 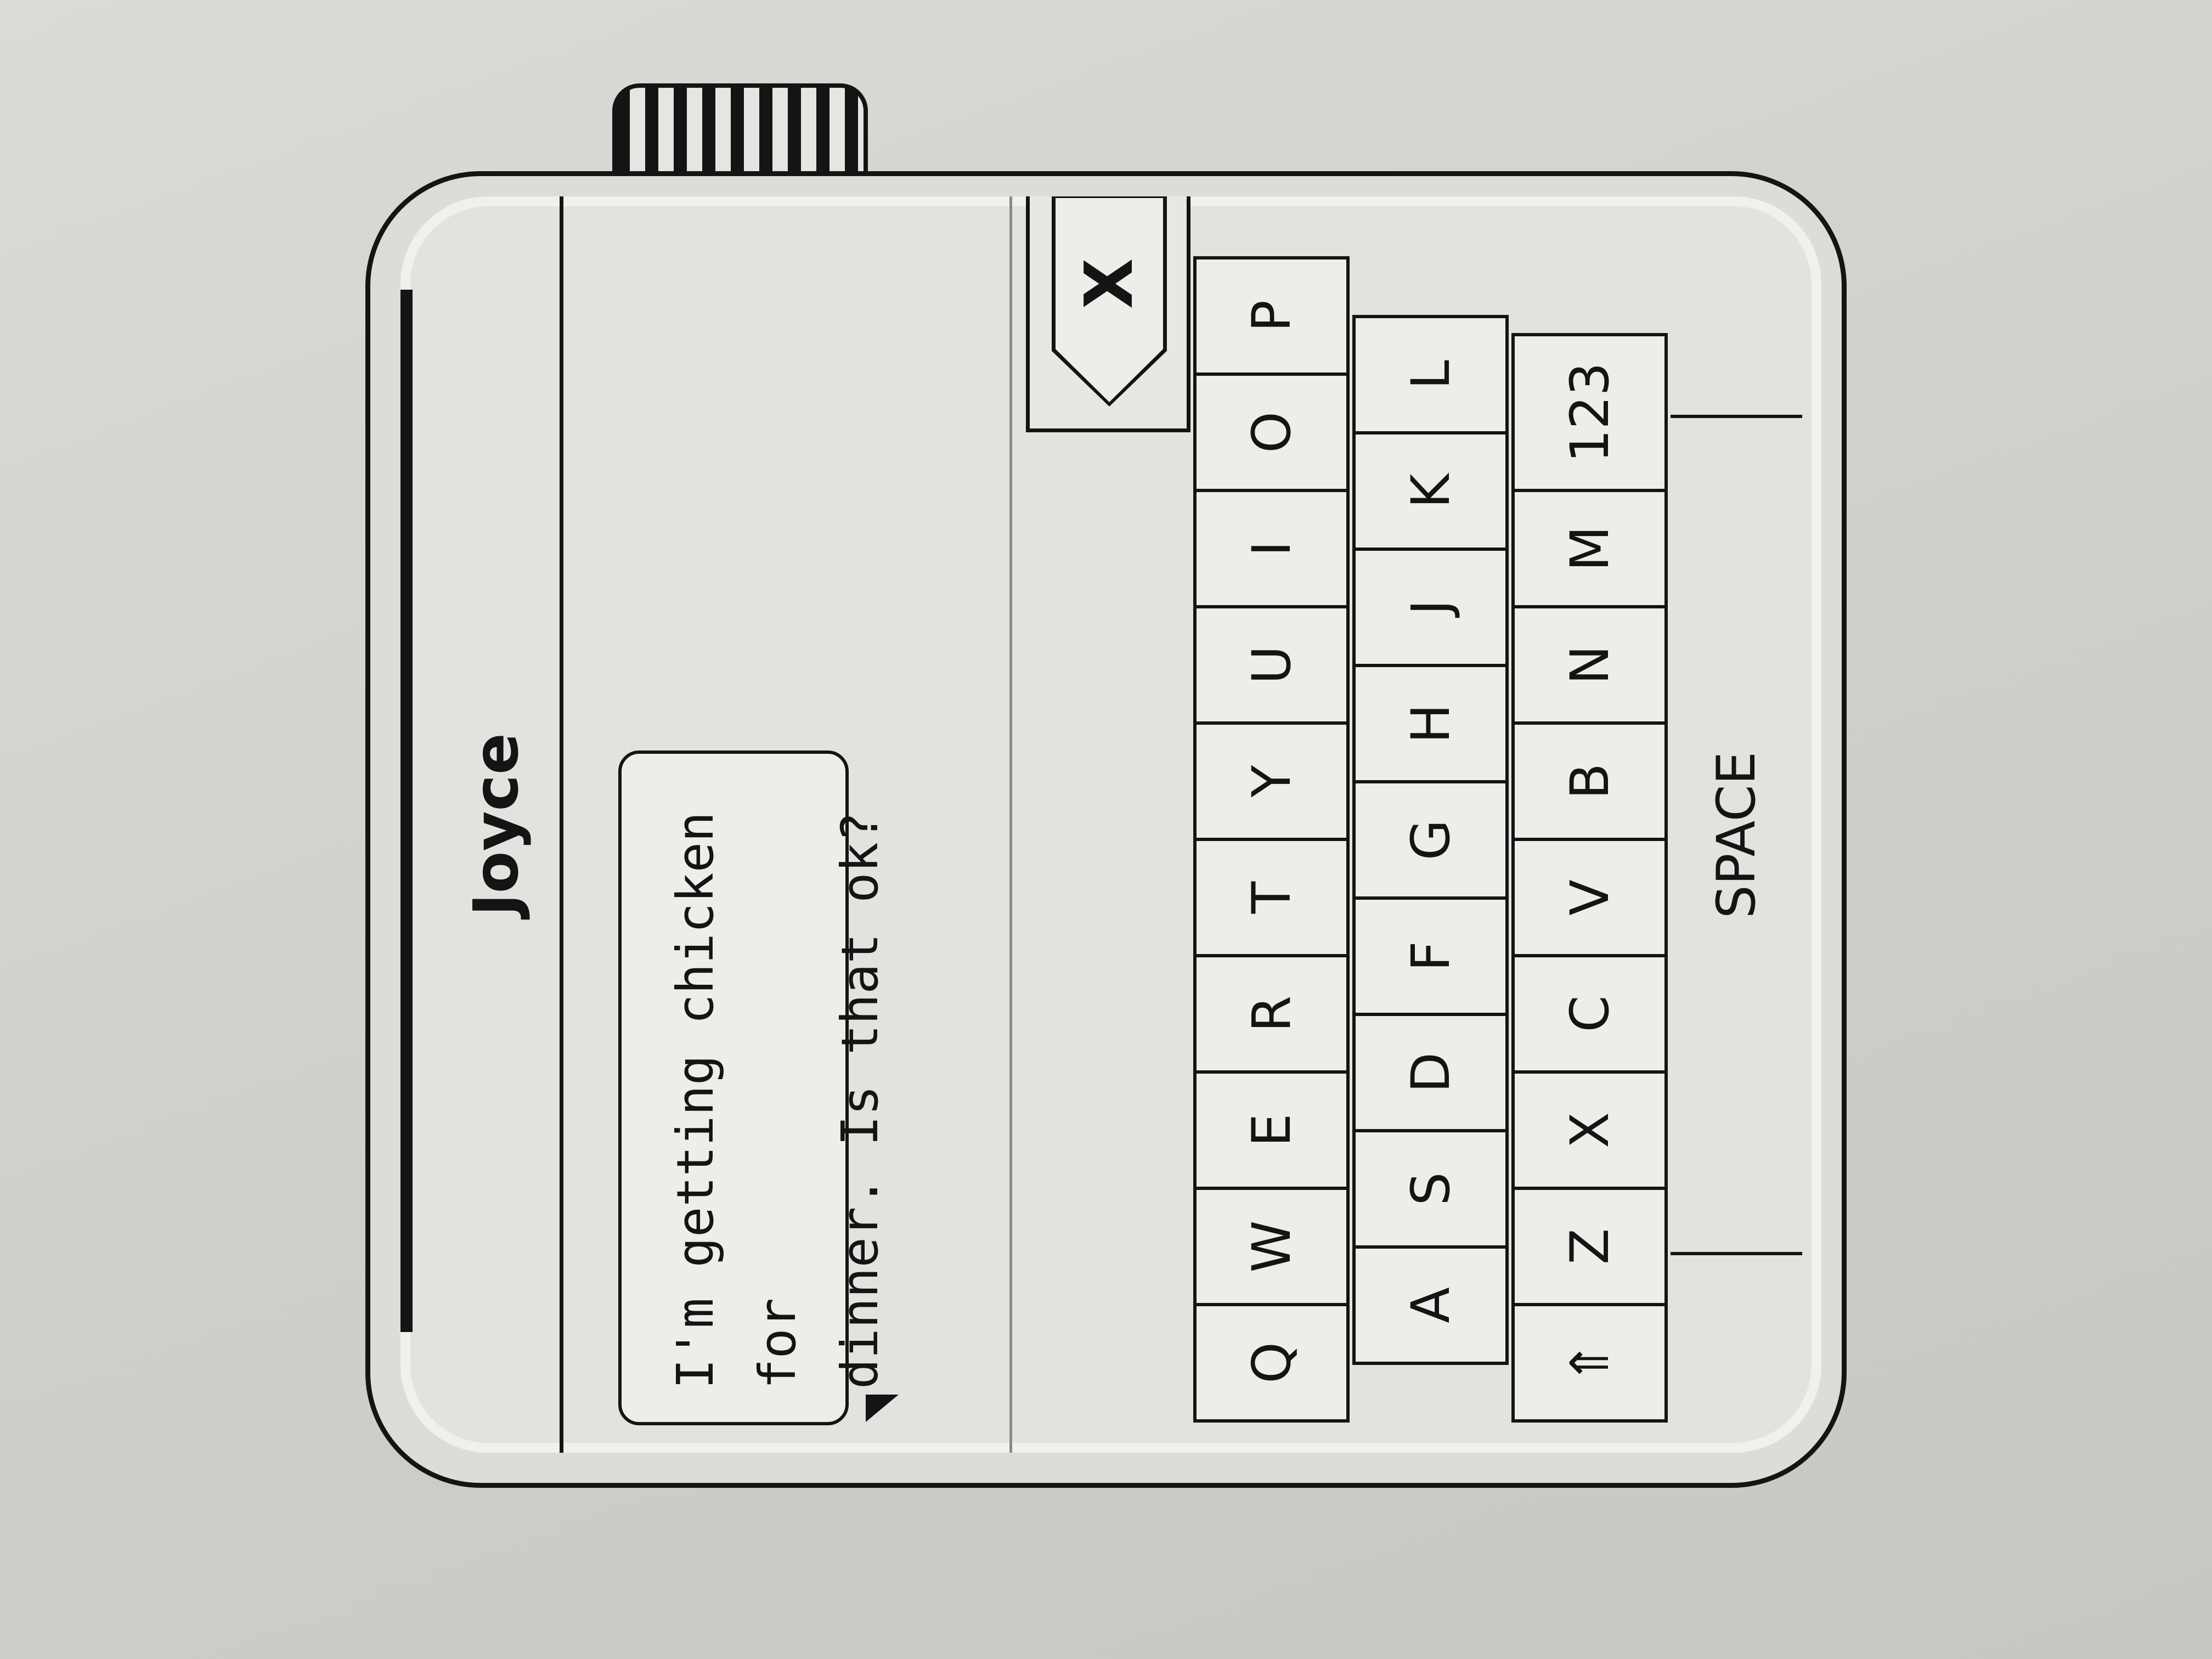 What do you see at coordinates (1272, 781) in the screenshot?
I see `key-y: Y` at bounding box center [1272, 781].